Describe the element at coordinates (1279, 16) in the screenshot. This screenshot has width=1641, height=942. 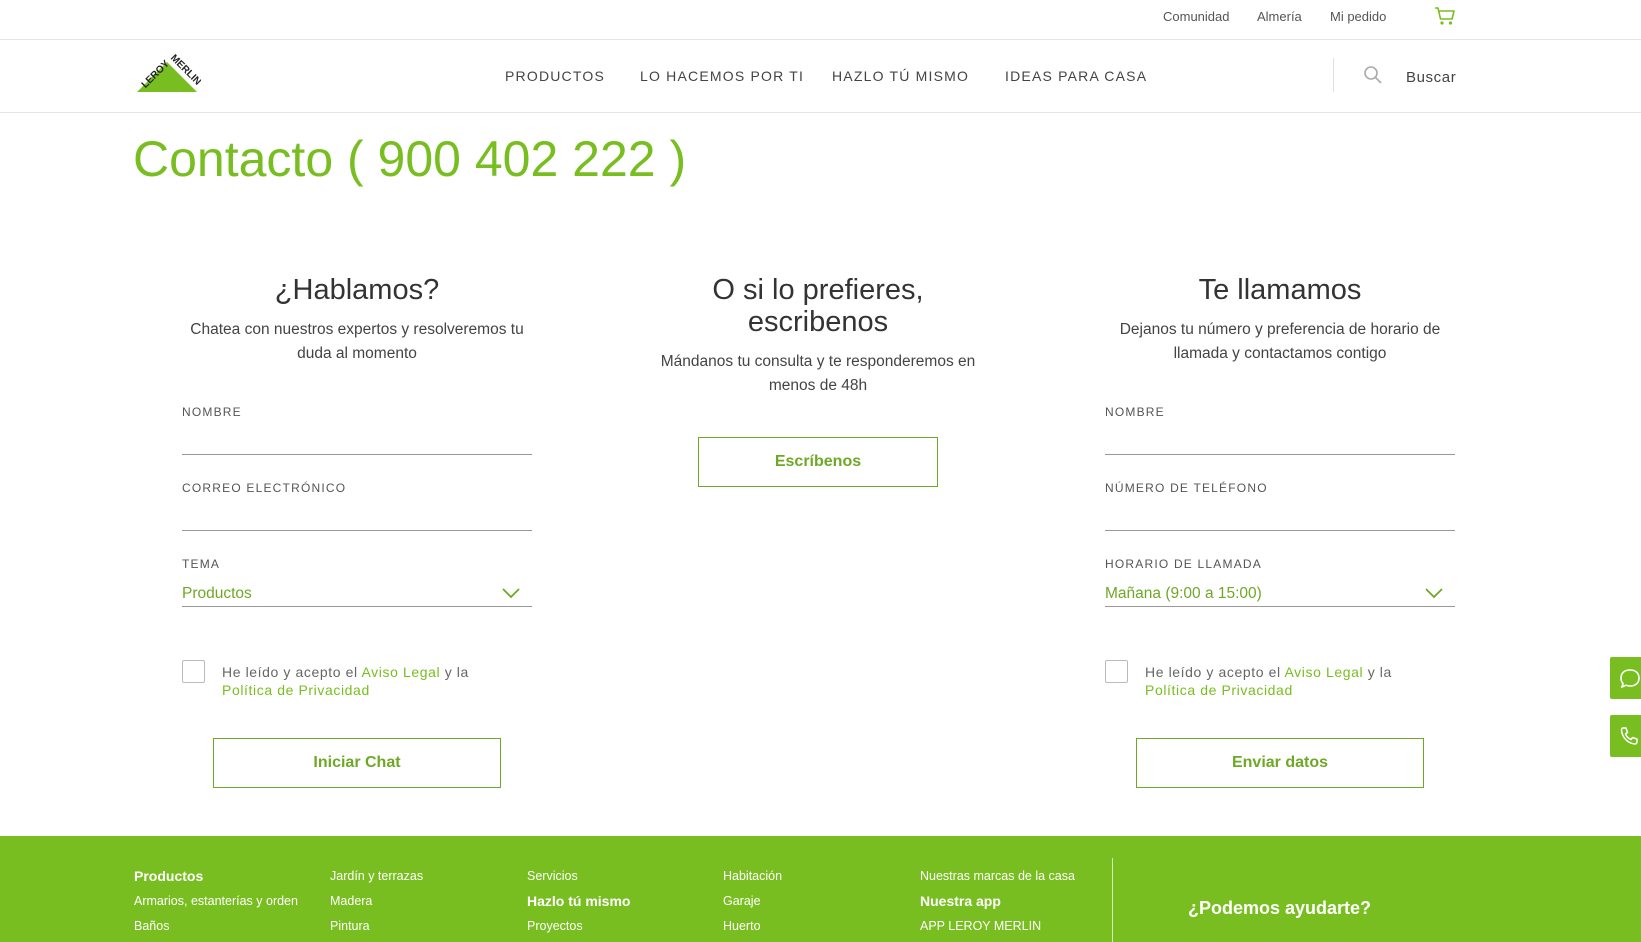
I see `link-store-almeria: Almería` at that location.